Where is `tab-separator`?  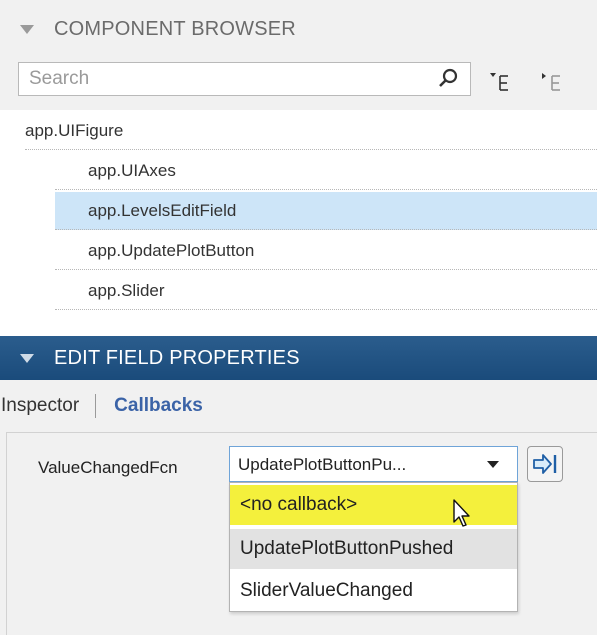 tab-separator is located at coordinates (96, 406).